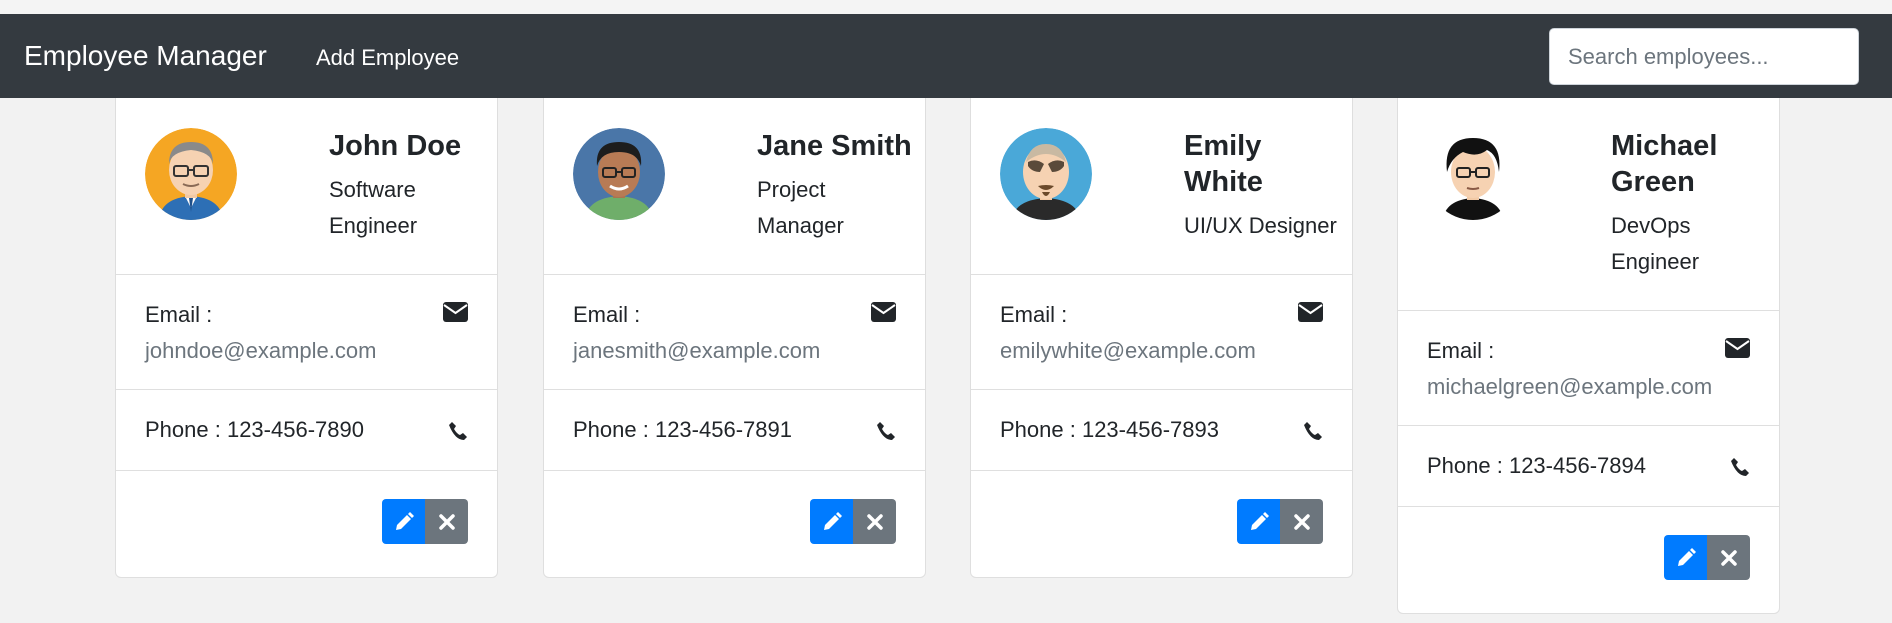 This screenshot has height=623, width=1892. What do you see at coordinates (800, 207) in the screenshot?
I see `employee-title: Project Manager` at bounding box center [800, 207].